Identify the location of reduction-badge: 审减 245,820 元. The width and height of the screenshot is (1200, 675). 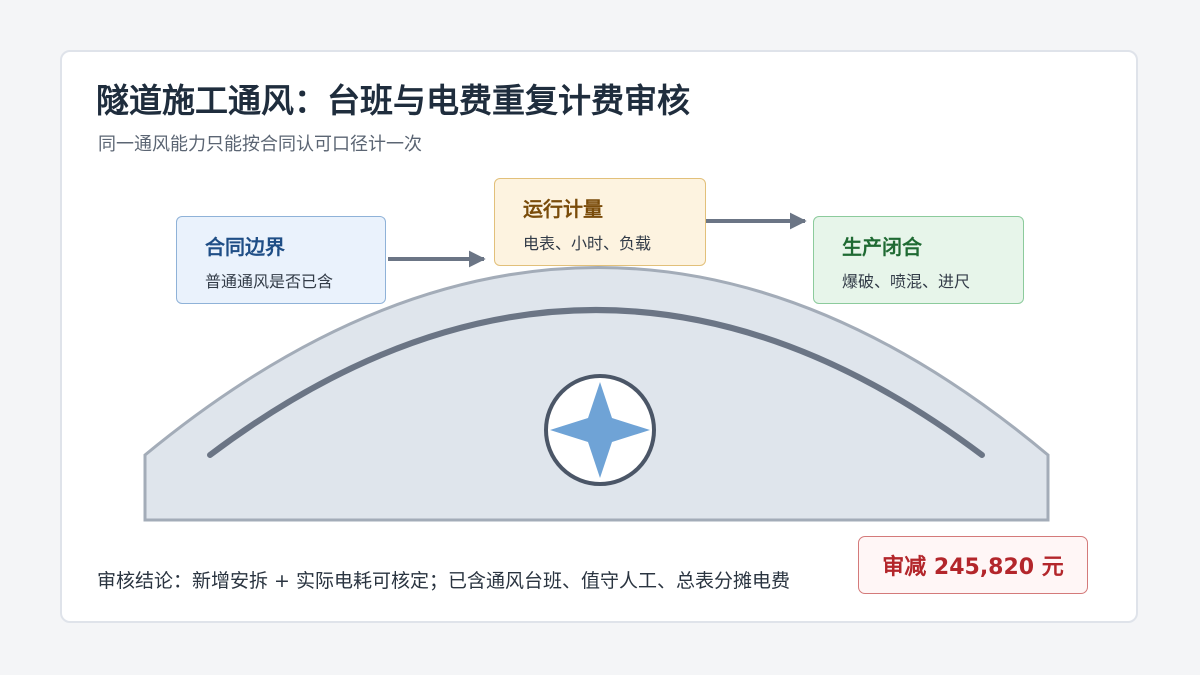
(973, 565).